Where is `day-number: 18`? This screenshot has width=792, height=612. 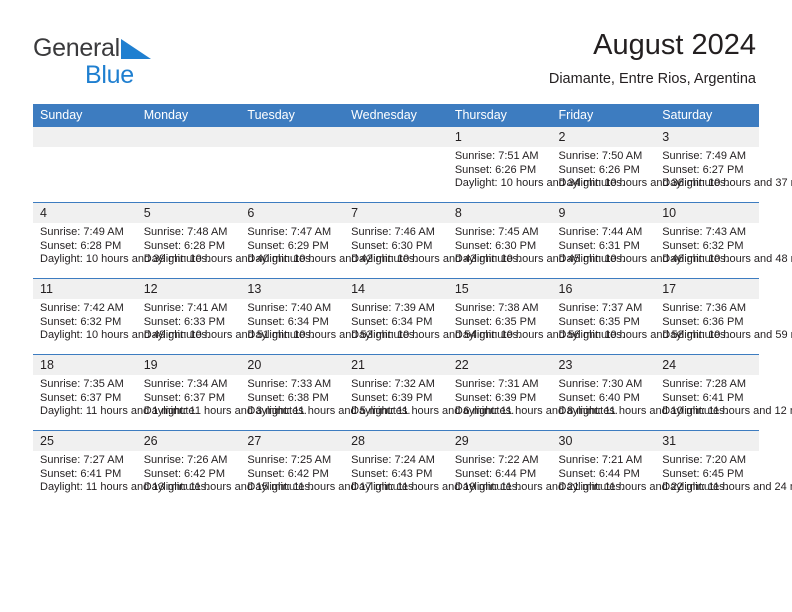
day-number: 18 is located at coordinates (85, 365).